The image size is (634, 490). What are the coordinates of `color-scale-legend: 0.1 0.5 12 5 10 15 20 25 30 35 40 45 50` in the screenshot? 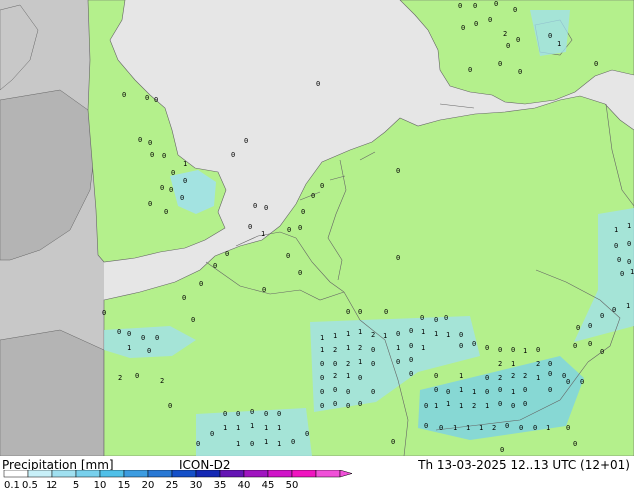 It's located at (178, 480).